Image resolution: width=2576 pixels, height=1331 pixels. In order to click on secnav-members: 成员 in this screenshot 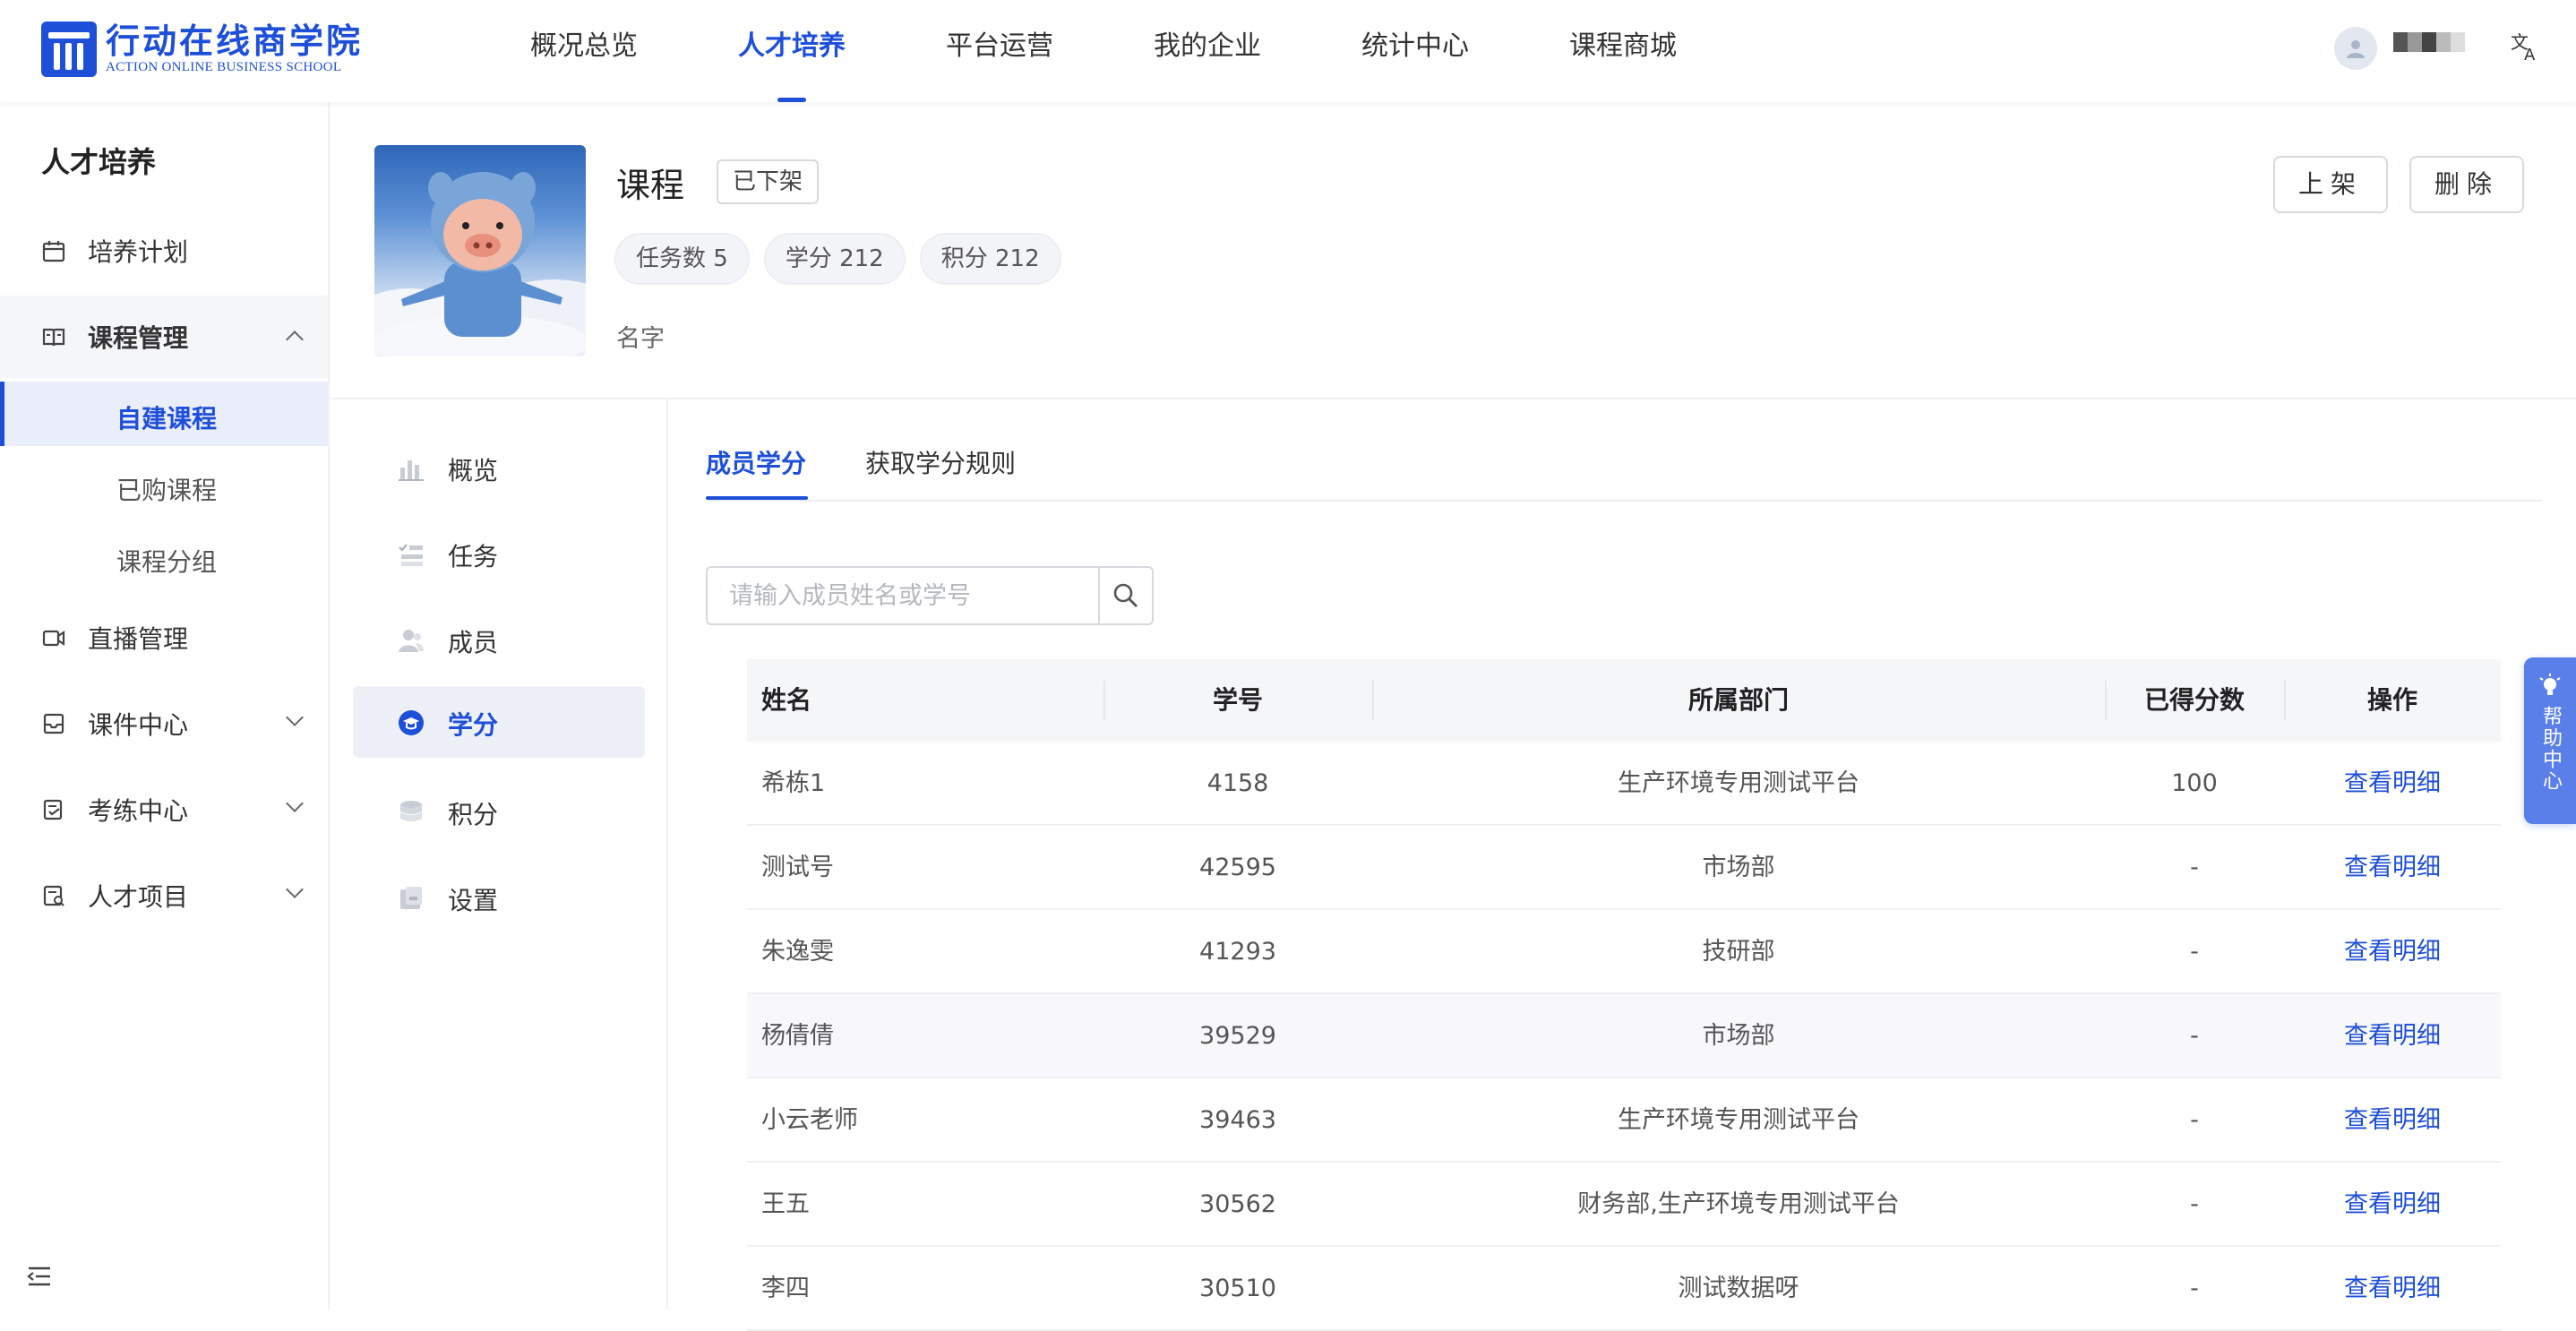, I will do `click(499, 639)`.